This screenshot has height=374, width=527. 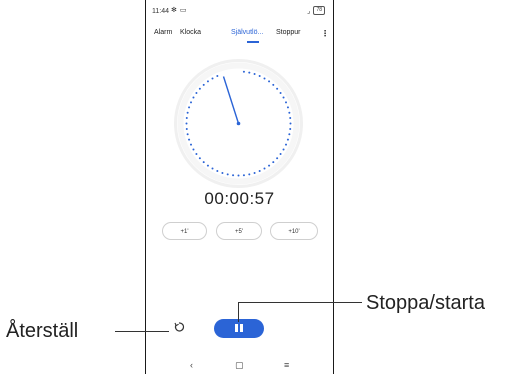 I want to click on callout-start-stop-vertical, so click(x=238, y=312).